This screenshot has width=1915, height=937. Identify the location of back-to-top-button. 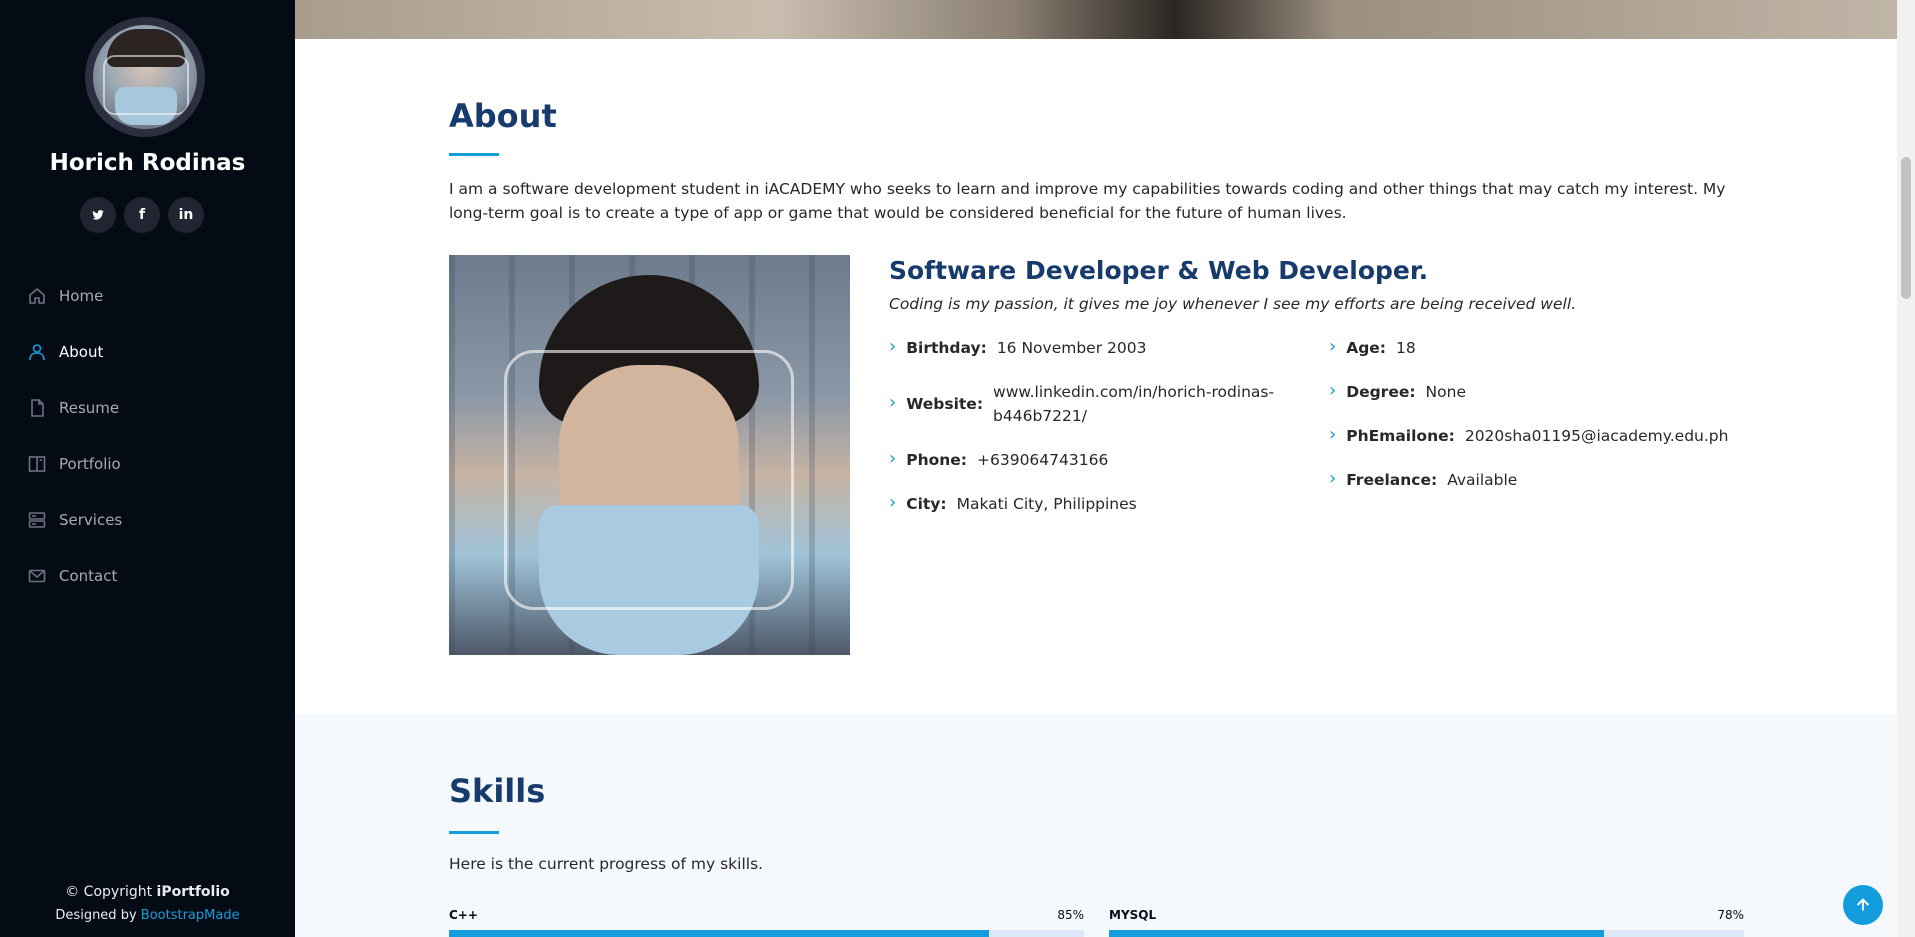
(1863, 905).